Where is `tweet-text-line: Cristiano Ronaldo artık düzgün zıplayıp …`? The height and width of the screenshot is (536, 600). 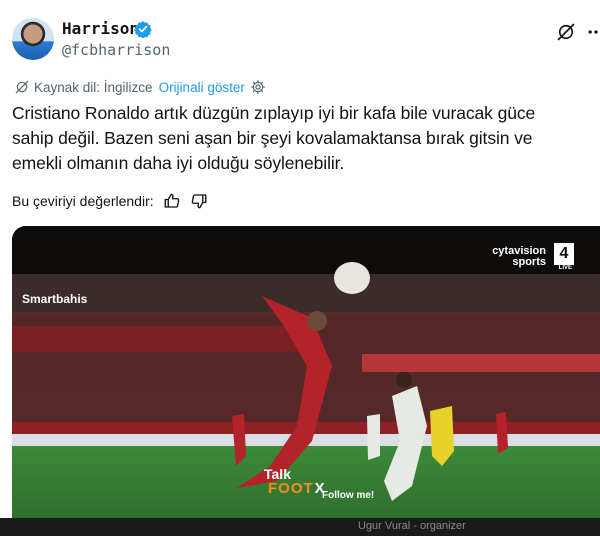
tweet-text-line: Cristiano Ronaldo artık düzgün zıplayıp … is located at coordinates (274, 113).